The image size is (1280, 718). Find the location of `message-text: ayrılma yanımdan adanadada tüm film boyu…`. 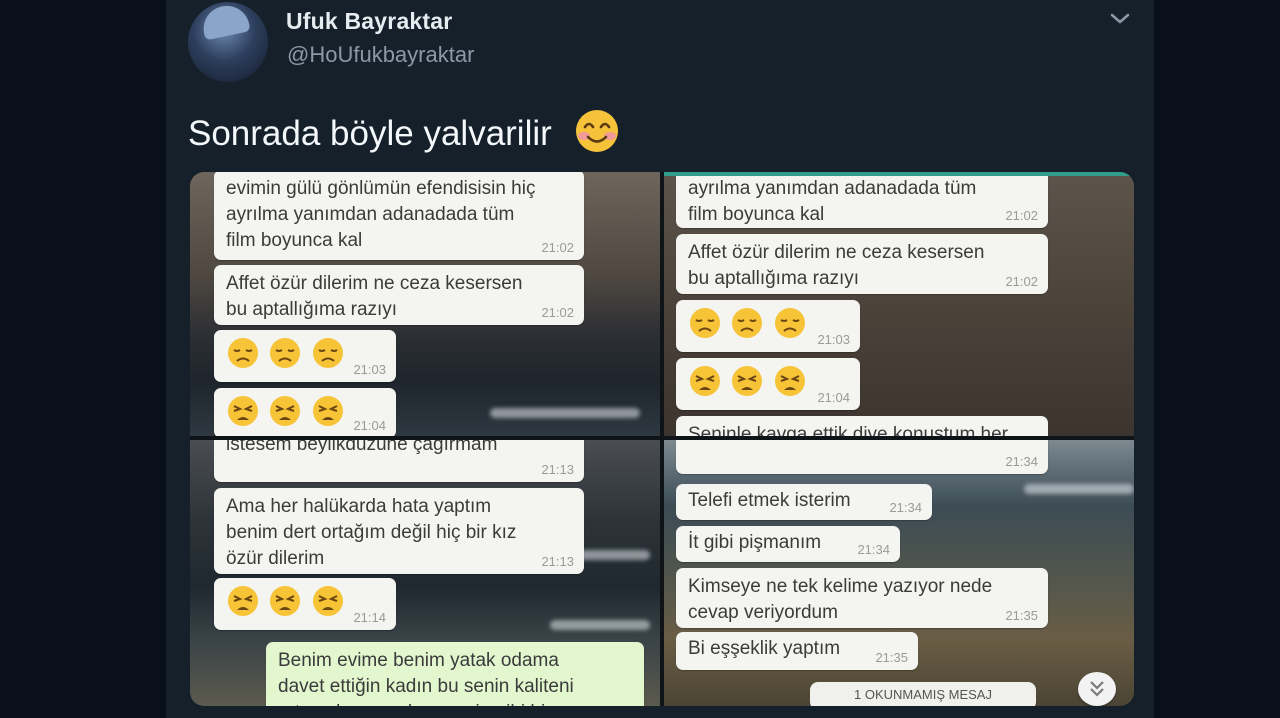

message-text: ayrılma yanımdan adanadada tüm film boyu… is located at coordinates (832, 201).